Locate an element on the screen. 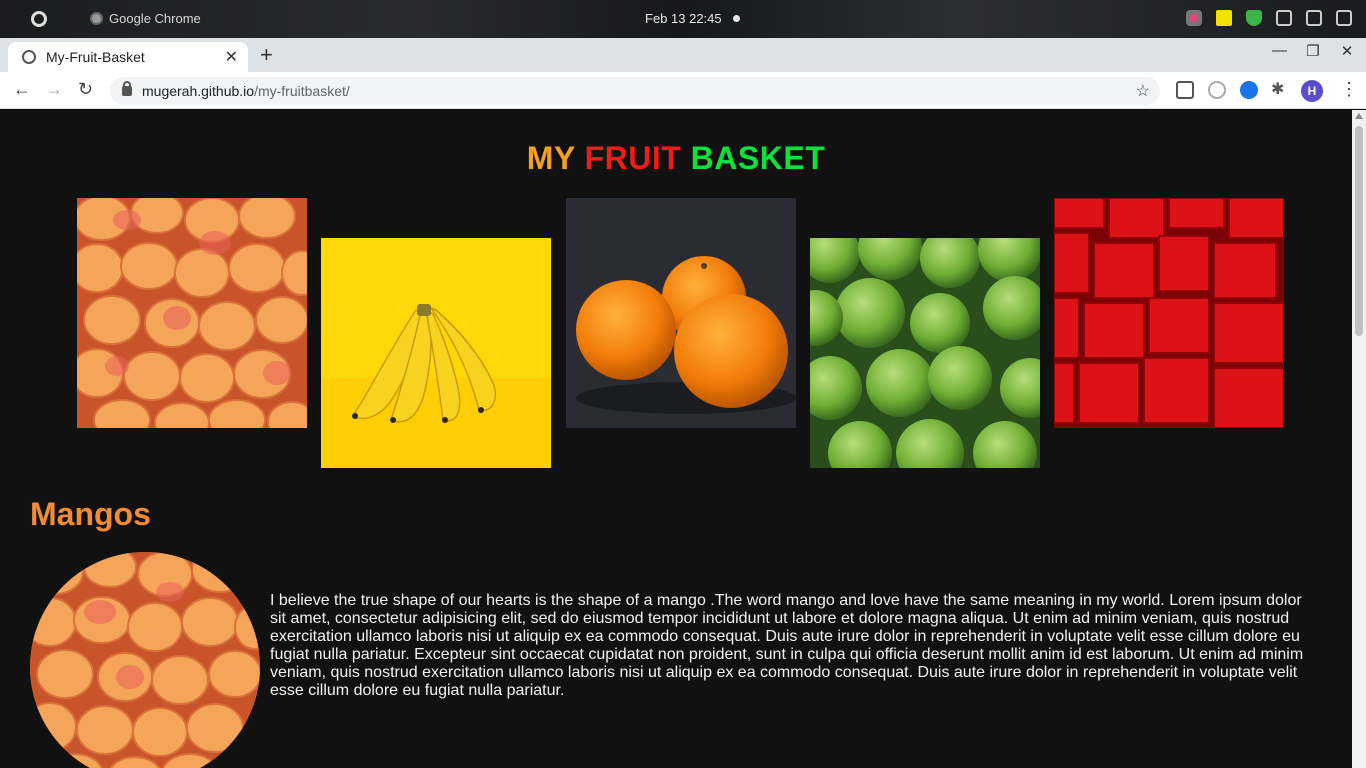  os-top-bar: Google Chrome Feb 13 22:45 is located at coordinates (683, 19).